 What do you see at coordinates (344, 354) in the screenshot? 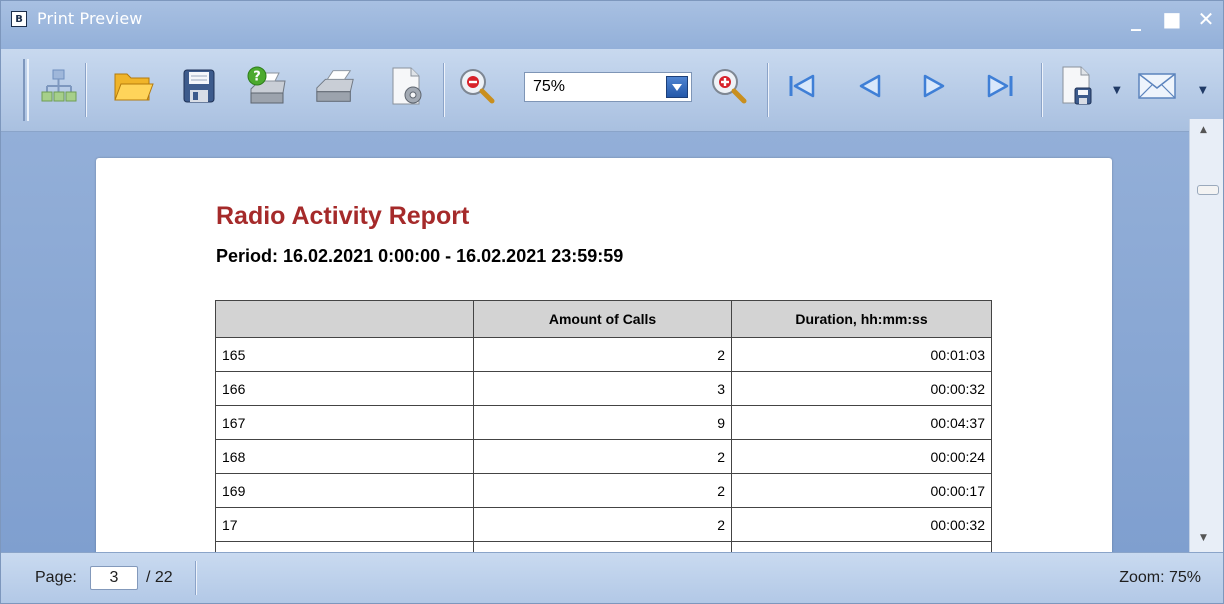
I see `cell-id: 165` at bounding box center [344, 354].